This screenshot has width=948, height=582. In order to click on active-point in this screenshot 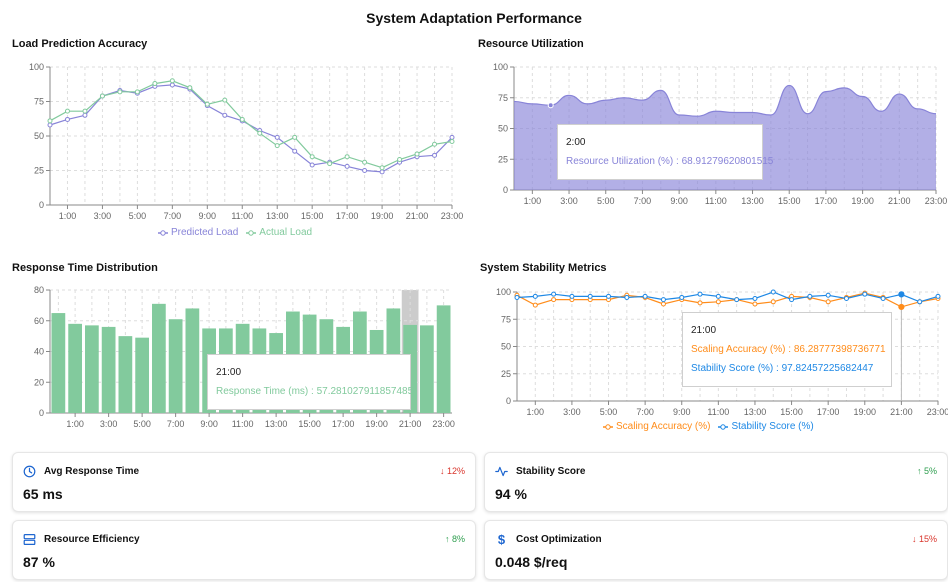, I will do `click(550, 105)`.